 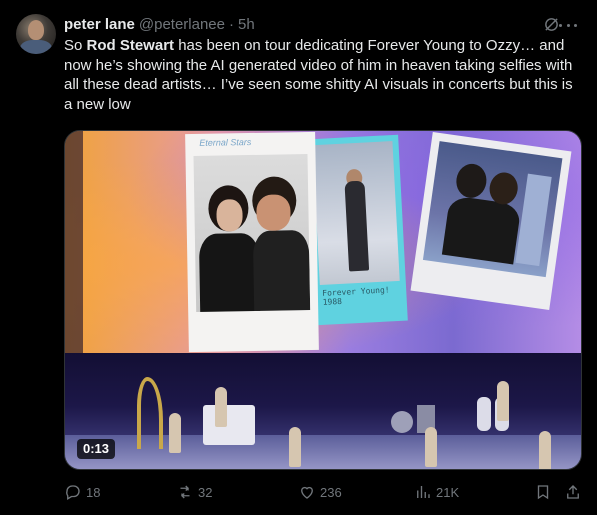 I want to click on tweet-header: peter lane @peterlanee · 5h, so click(x=320, y=24).